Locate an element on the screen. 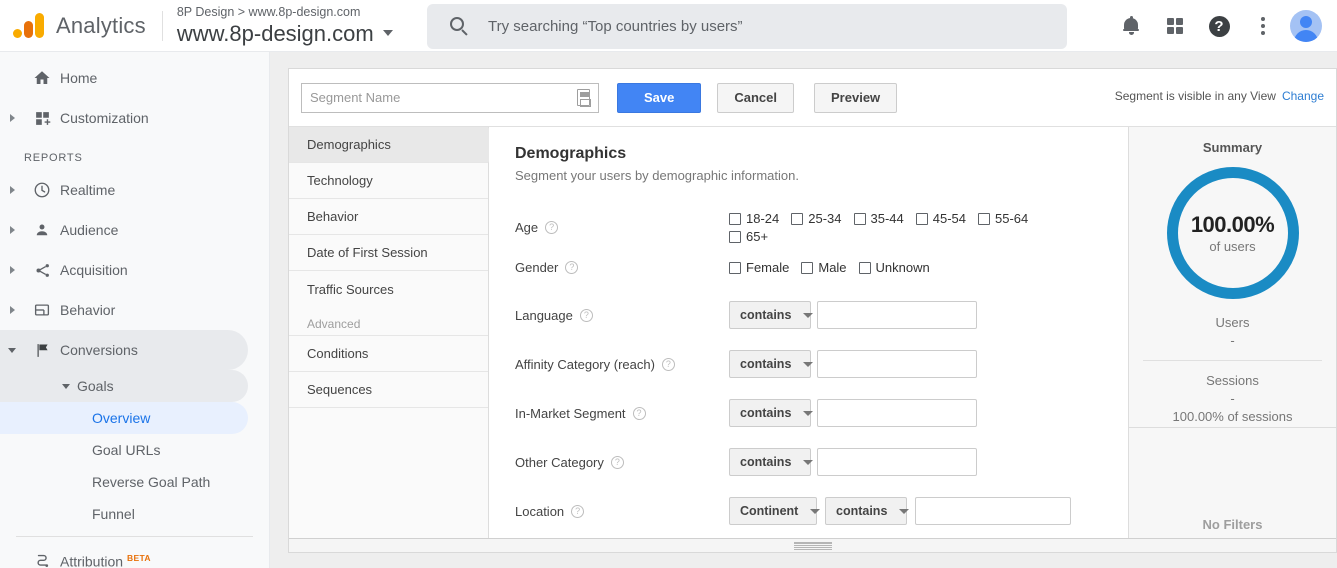 The image size is (1337, 568). gender-row: Gender ? Female Male Unknown is located at coordinates (787, 267).